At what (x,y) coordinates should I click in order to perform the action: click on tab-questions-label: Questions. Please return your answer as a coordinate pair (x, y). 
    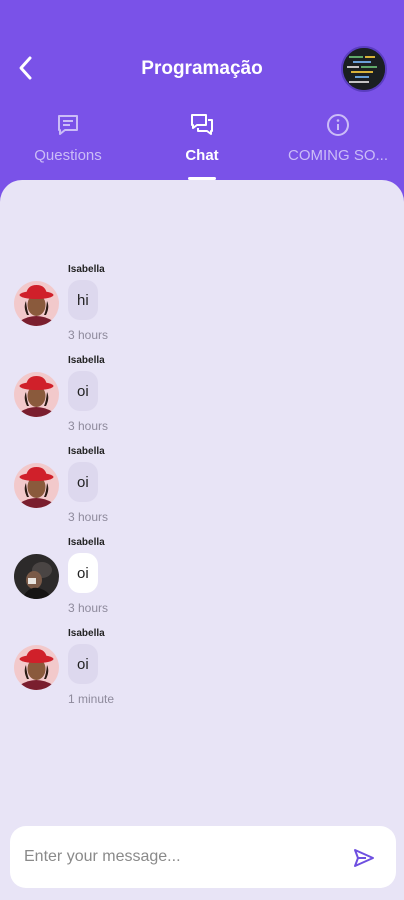
    Looking at the image, I should click on (68, 155).